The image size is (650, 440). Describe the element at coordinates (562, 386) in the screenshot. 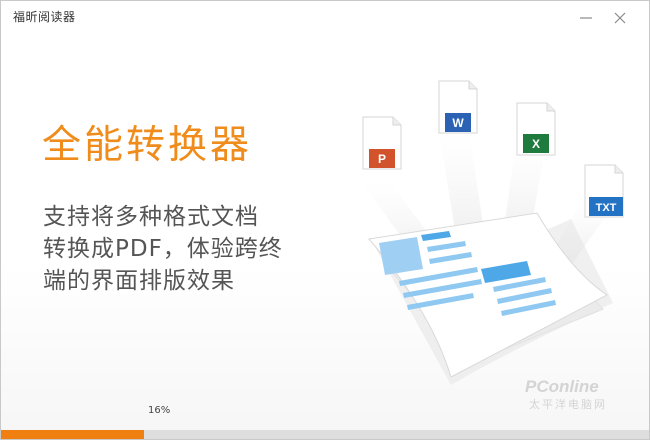

I see `watermark-brand: PConline` at that location.